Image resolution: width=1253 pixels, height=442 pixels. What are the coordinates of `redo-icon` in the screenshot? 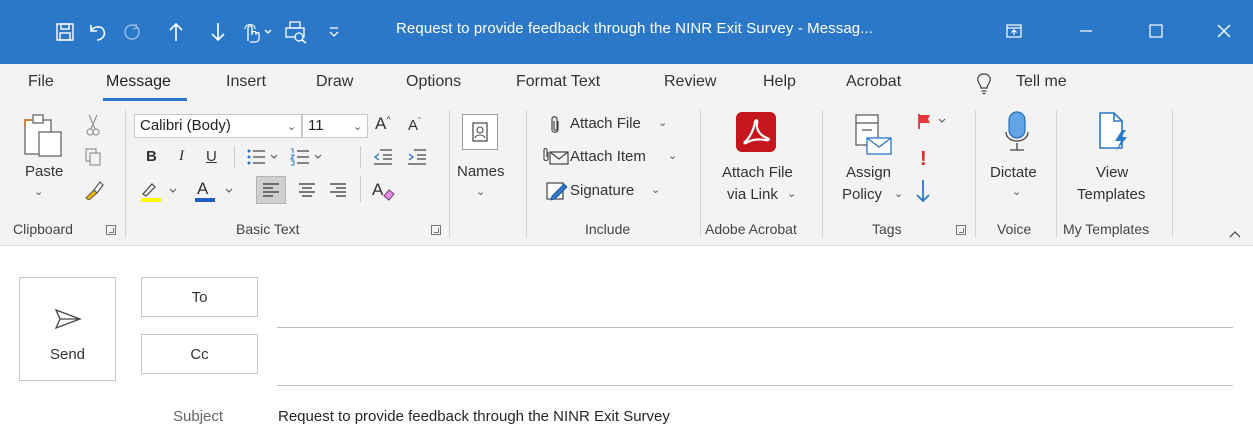 It's located at (132, 32).